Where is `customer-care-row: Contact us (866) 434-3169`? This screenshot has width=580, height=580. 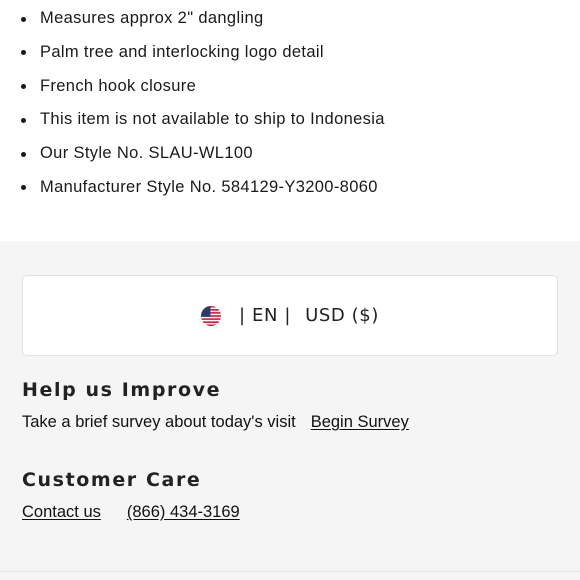
customer-care-row: Contact us (866) 434-3169 is located at coordinates (131, 512).